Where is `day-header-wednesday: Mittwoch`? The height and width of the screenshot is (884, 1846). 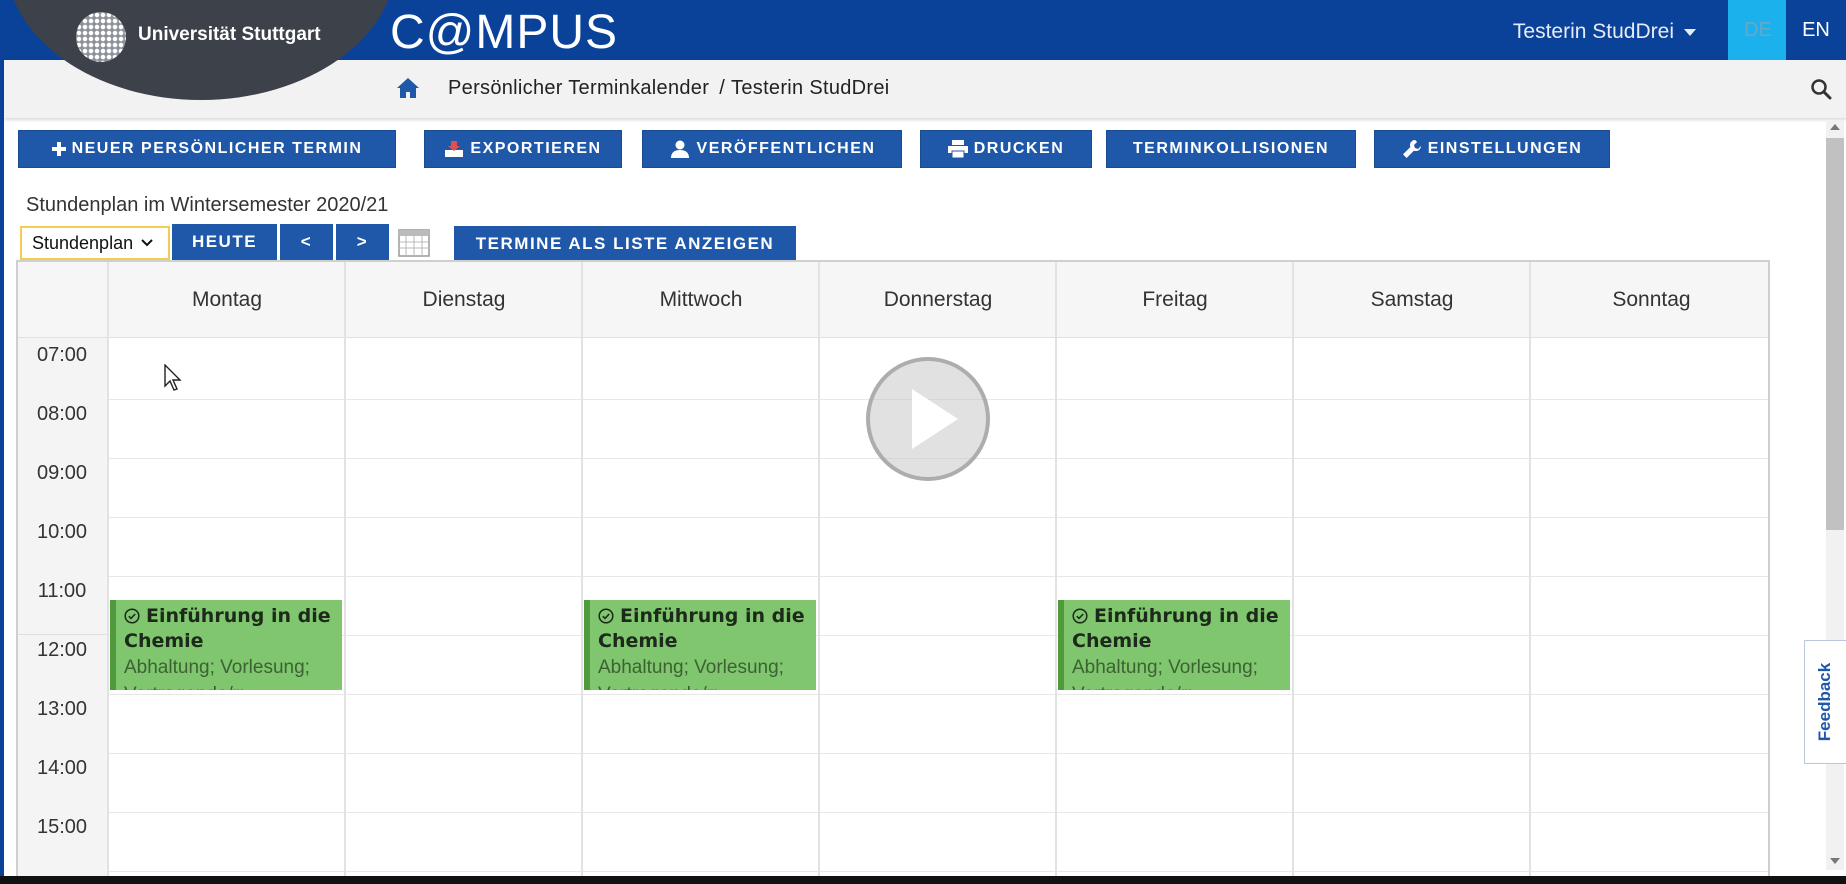 day-header-wednesday: Mittwoch is located at coordinates (700, 300).